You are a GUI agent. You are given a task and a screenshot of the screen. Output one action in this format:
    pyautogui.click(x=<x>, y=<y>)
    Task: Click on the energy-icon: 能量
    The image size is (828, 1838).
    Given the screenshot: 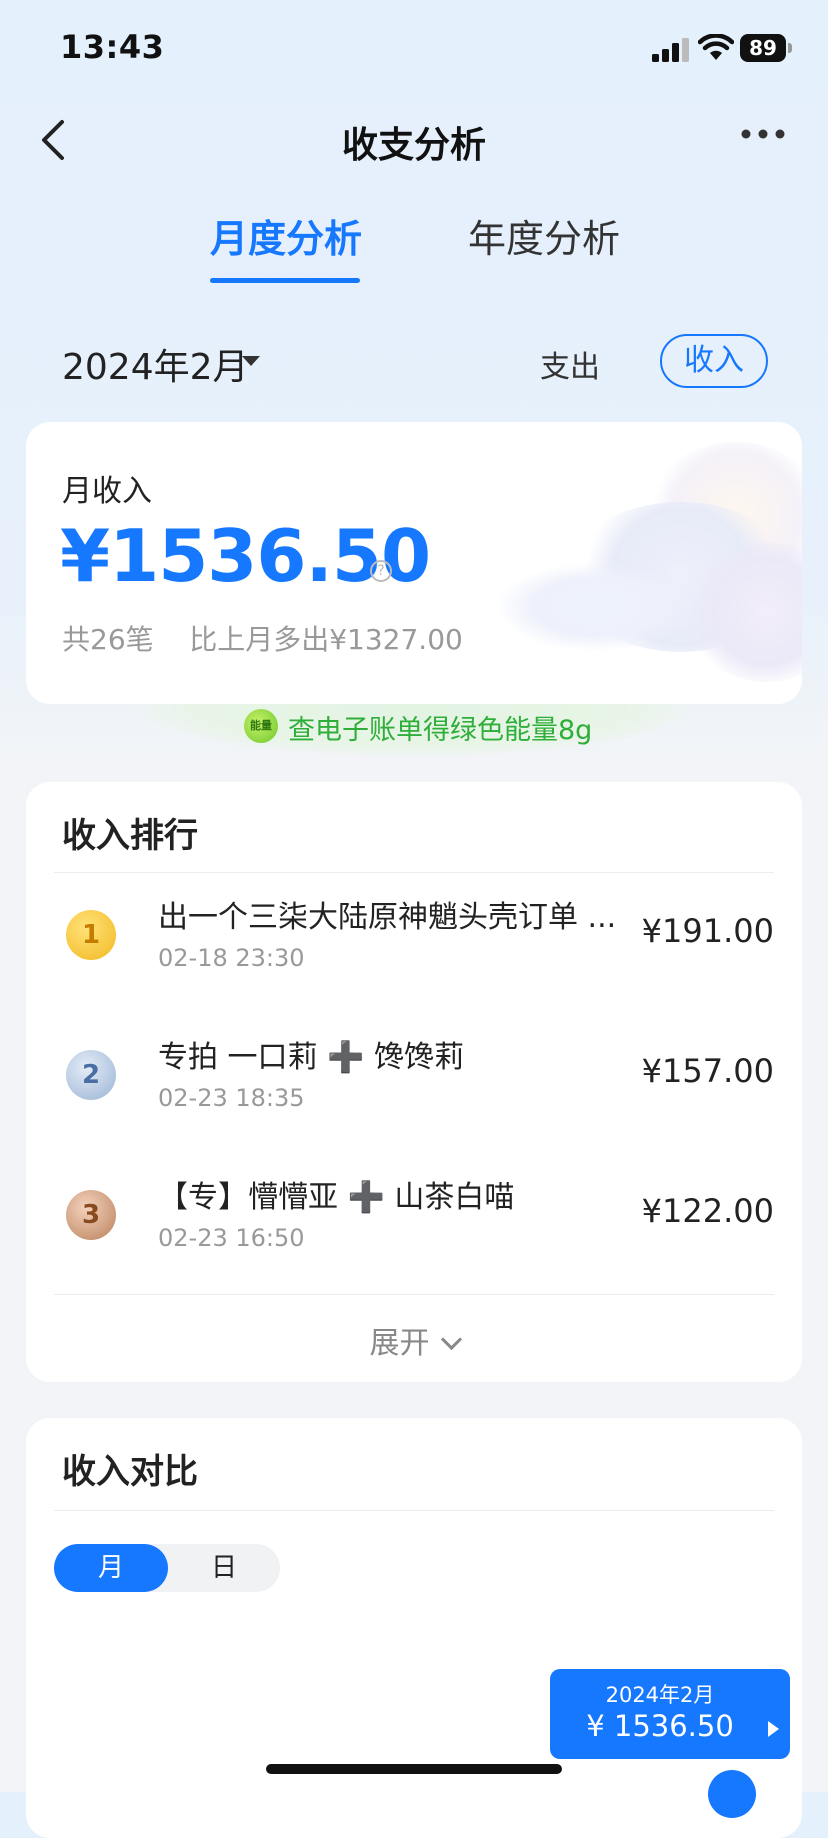 What is the action you would take?
    pyautogui.click(x=261, y=726)
    